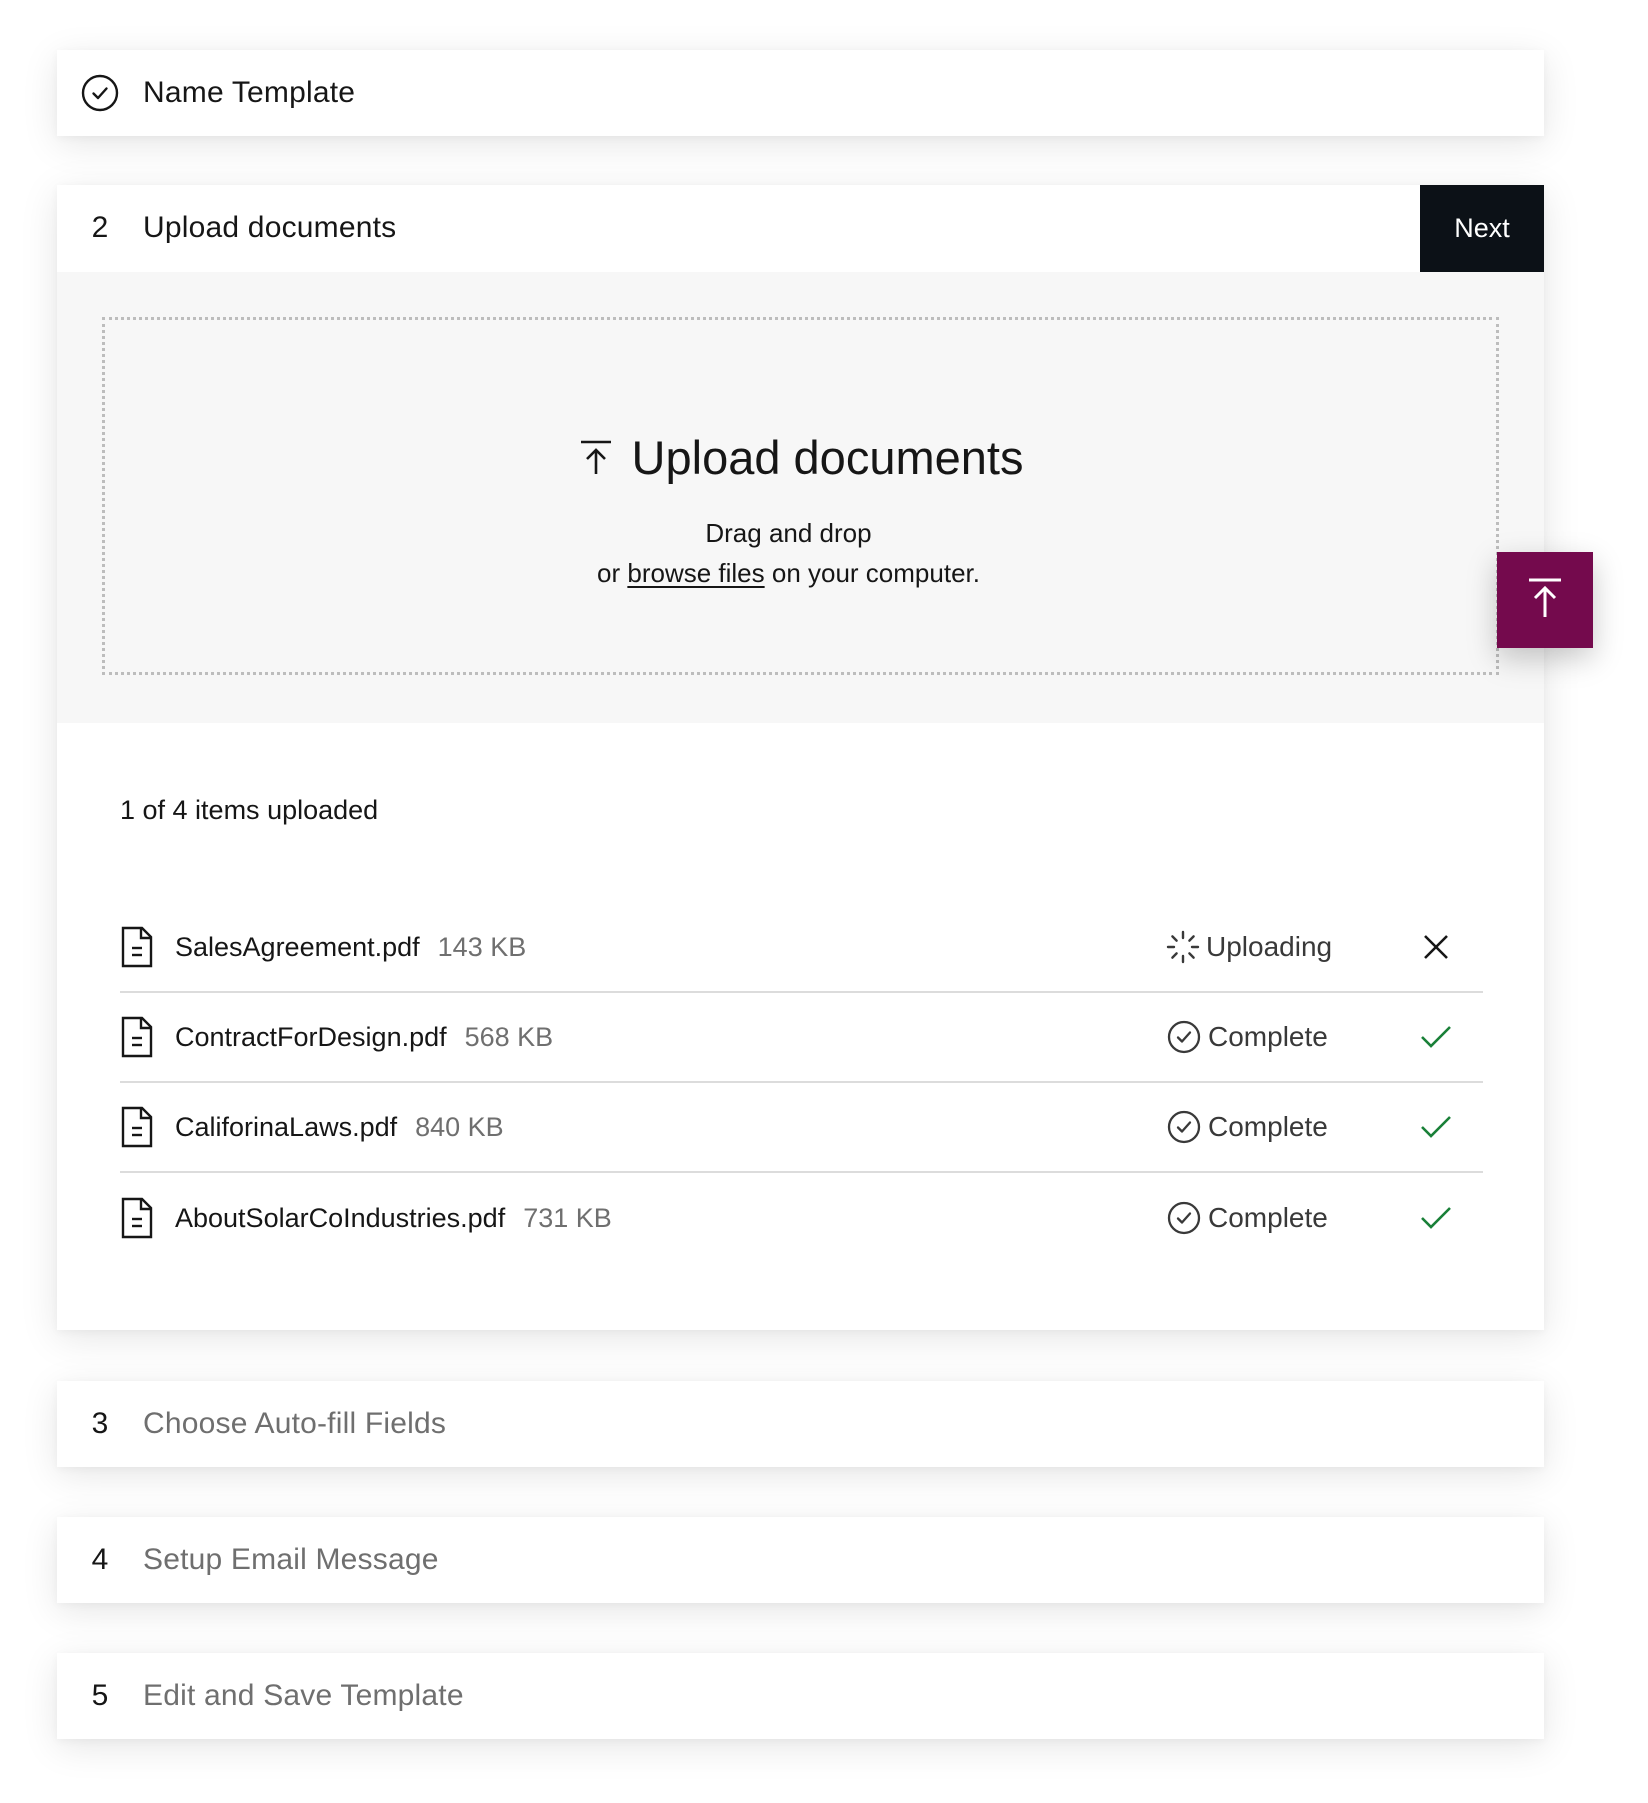 Image resolution: width=1648 pixels, height=1803 pixels. I want to click on file-status: Uploading, so click(1249, 947).